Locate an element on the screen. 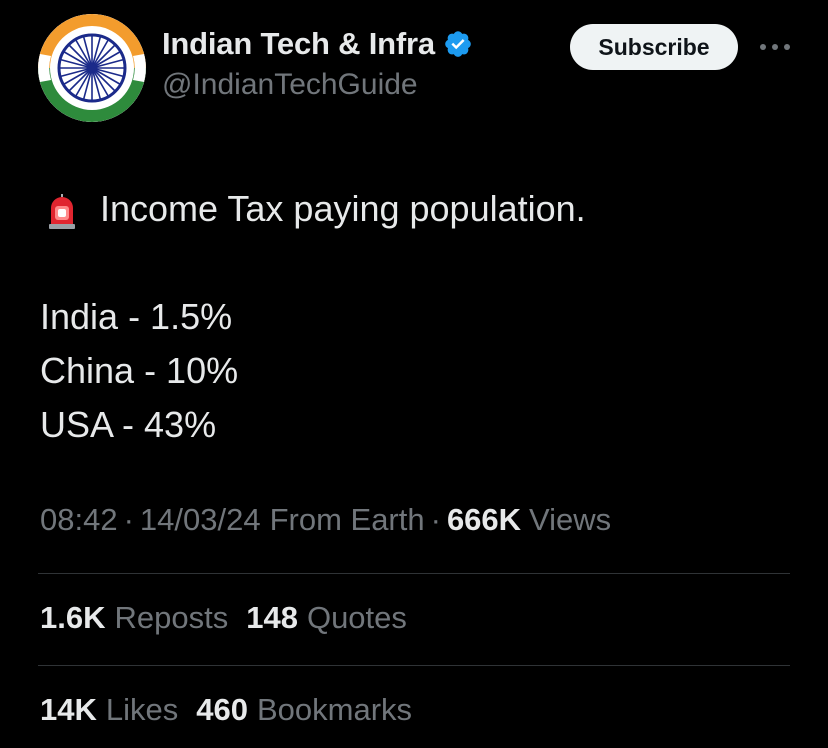 This screenshot has height=748, width=828. engagement-row-likes-bookmarks: 14K Likes 460 Bookmarks is located at coordinates (235, 710).